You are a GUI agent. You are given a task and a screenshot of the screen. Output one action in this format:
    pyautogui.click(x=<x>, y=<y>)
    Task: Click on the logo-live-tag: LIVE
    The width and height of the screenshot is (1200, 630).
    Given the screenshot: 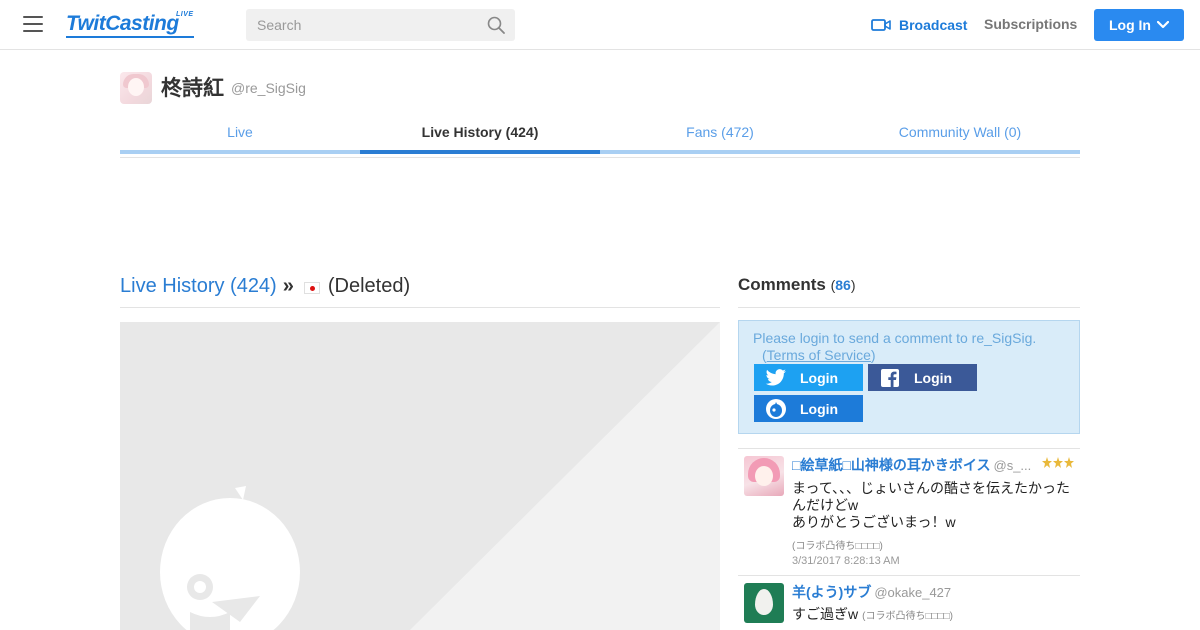 What is the action you would take?
    pyautogui.click(x=185, y=14)
    